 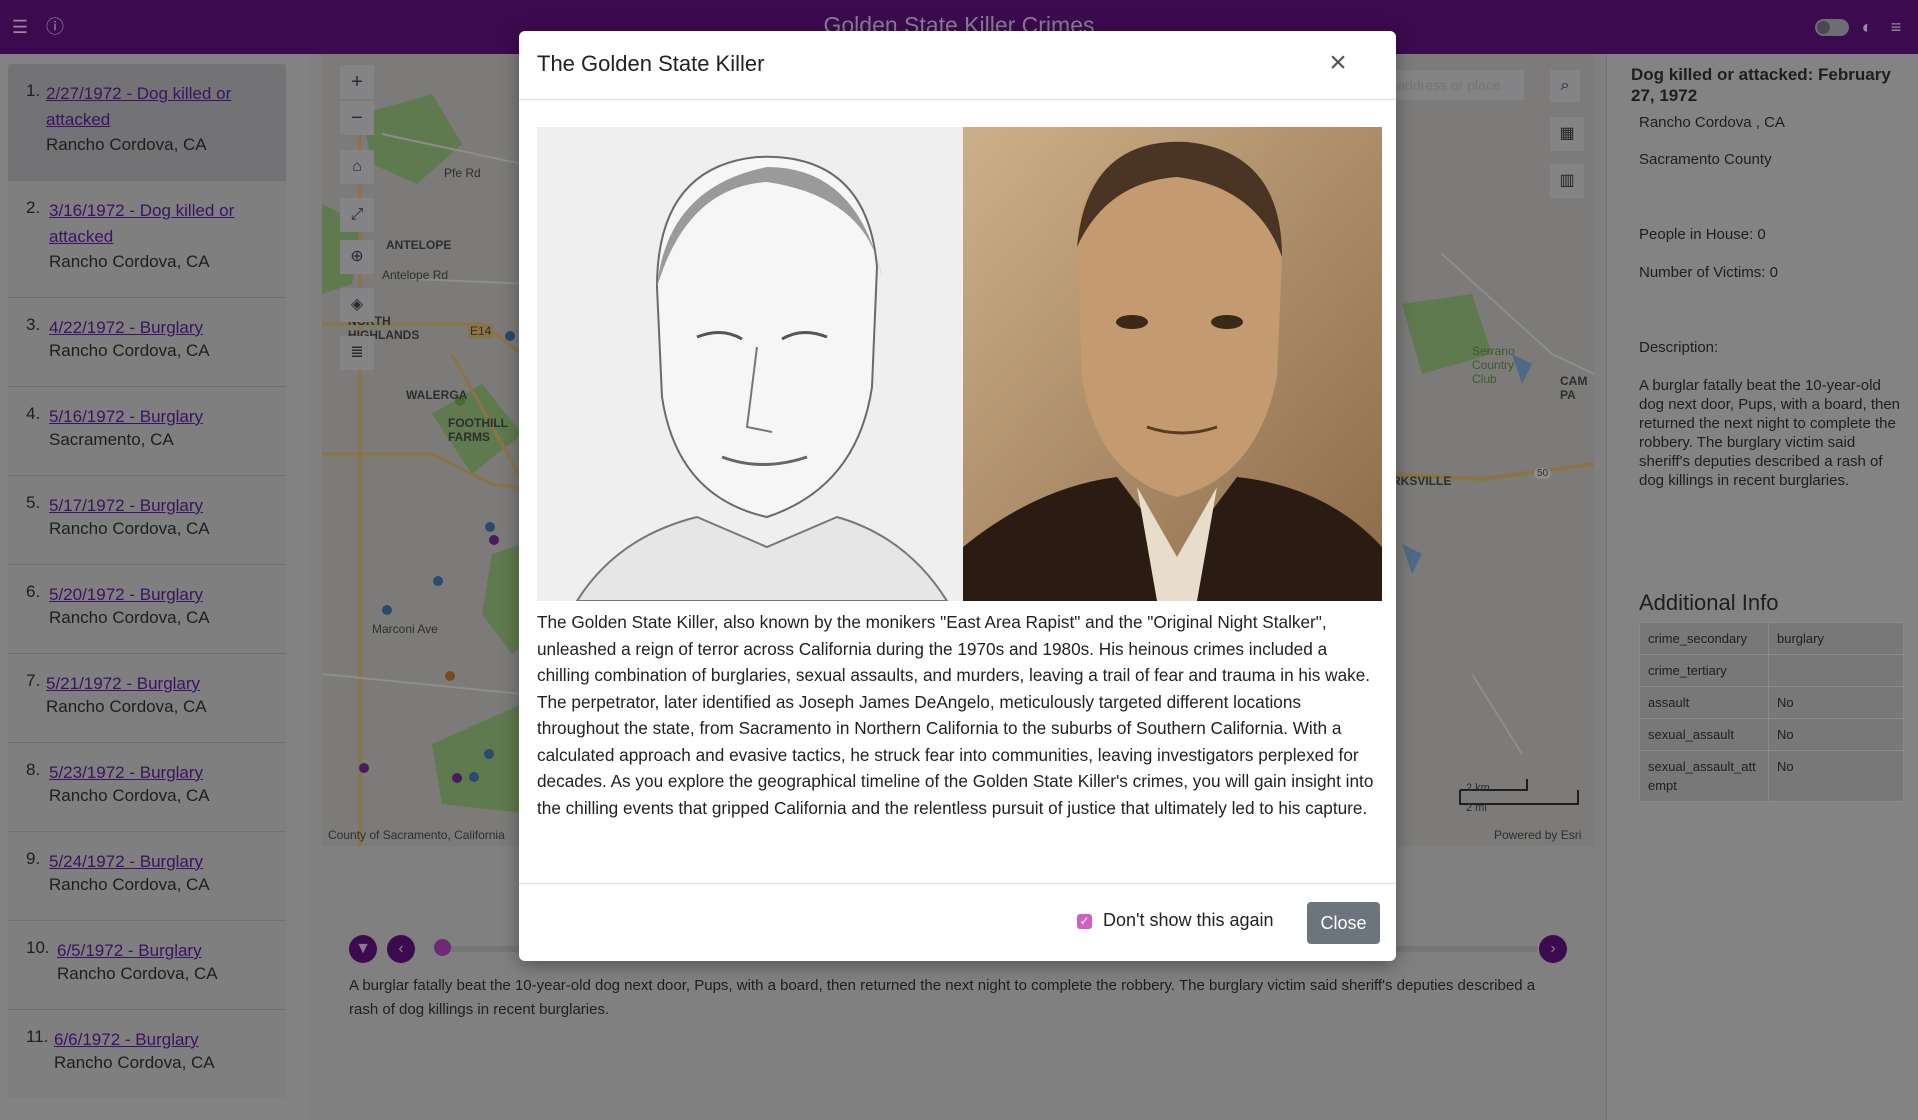 I want to click on close-button: Close, so click(x=1343, y=923).